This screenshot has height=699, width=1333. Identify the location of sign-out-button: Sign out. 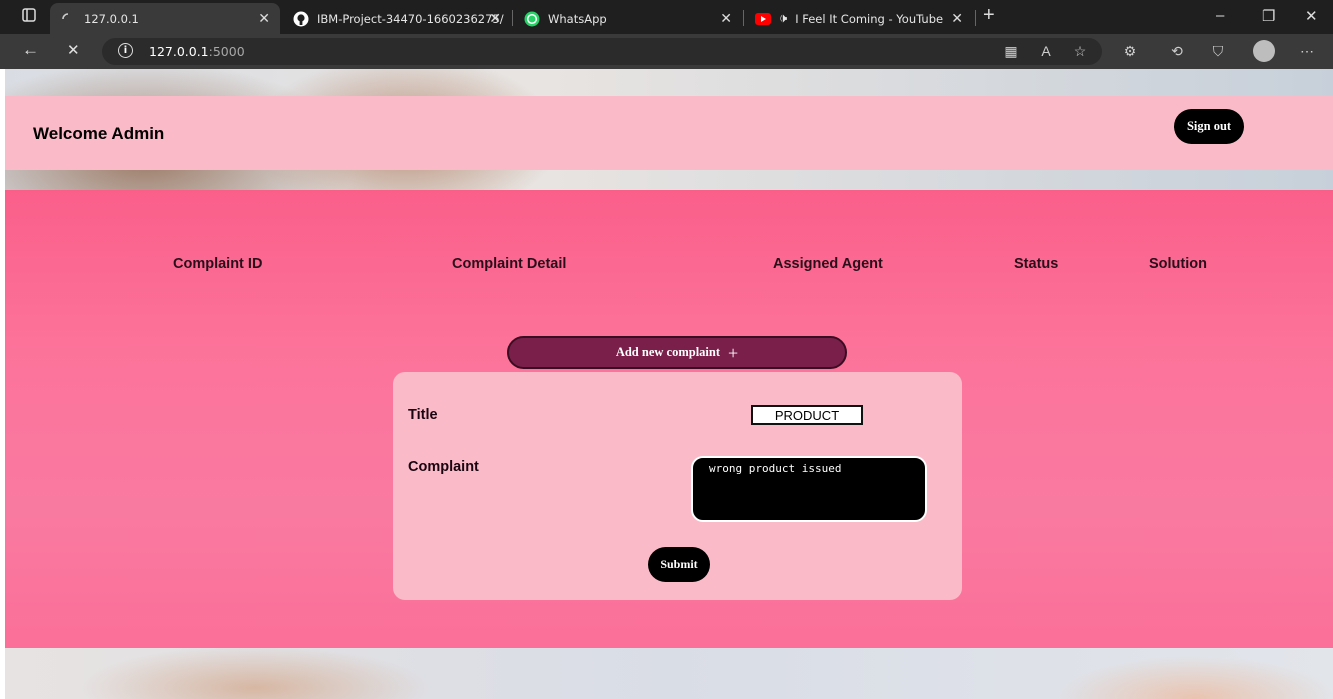
(1209, 126).